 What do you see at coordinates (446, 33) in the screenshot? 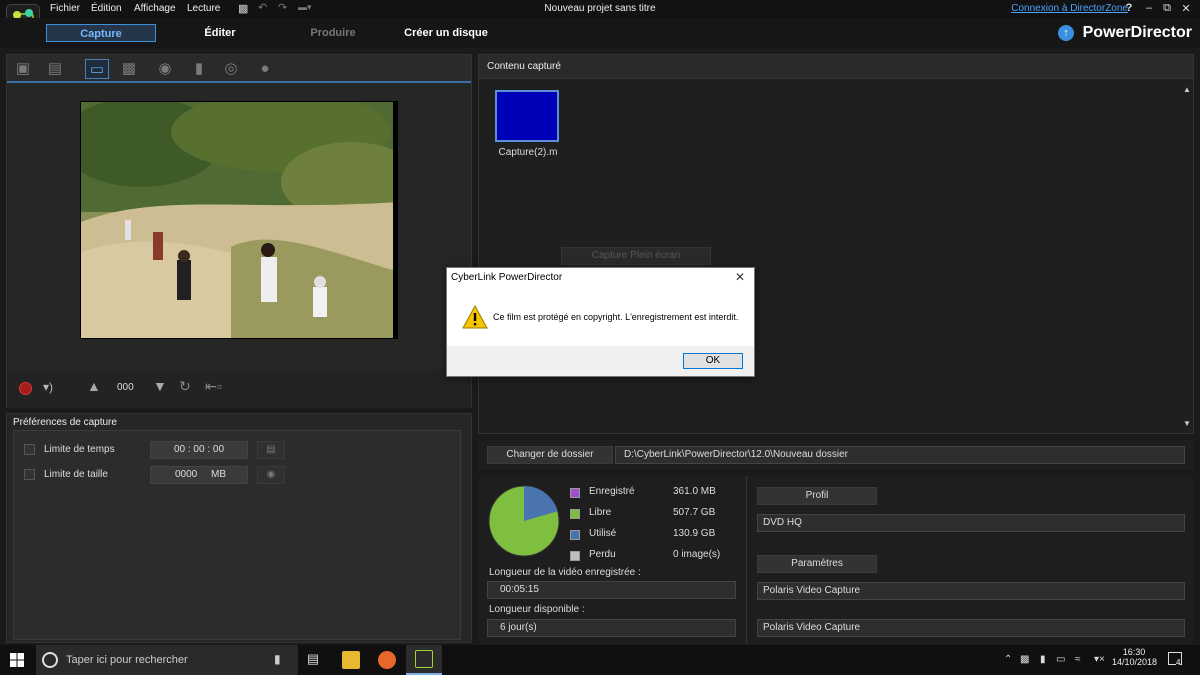
I see `tab-create-disc: Créer un disque` at bounding box center [446, 33].